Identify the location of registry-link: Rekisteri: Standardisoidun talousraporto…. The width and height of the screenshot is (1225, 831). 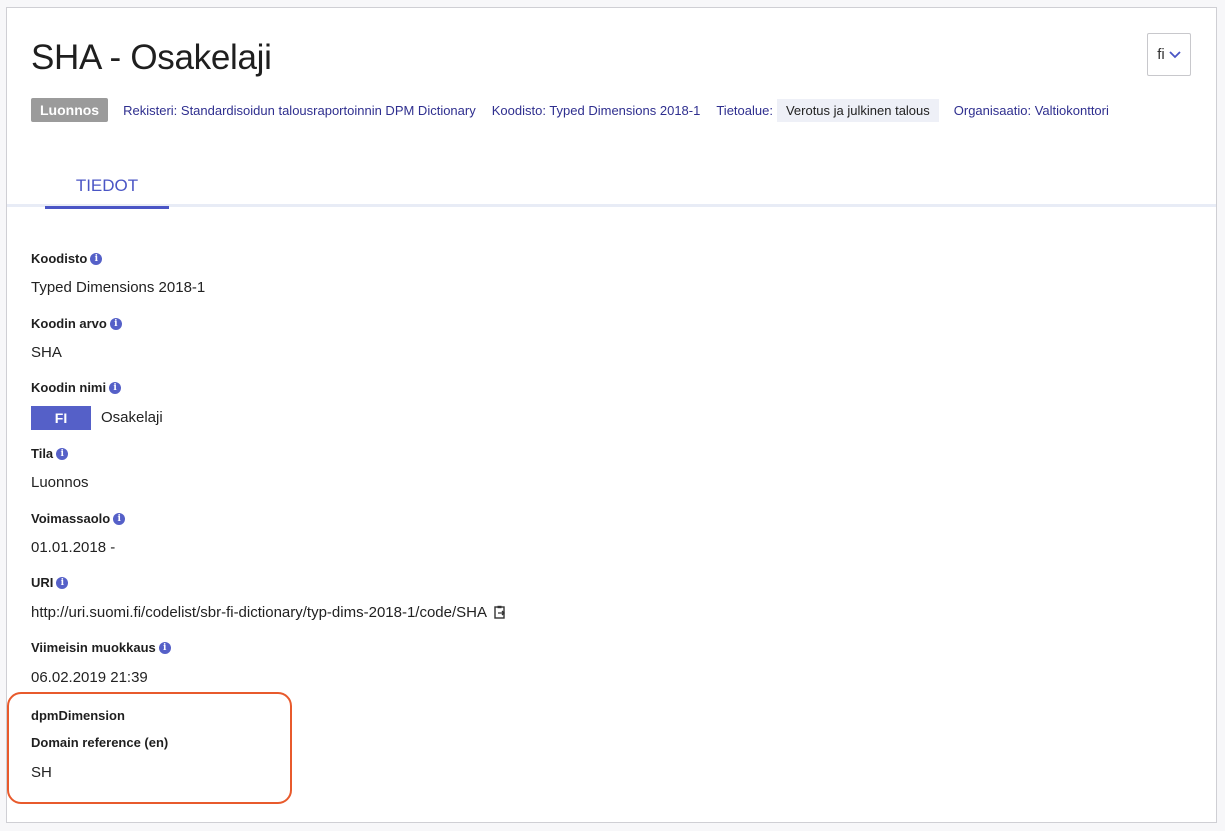
(299, 110).